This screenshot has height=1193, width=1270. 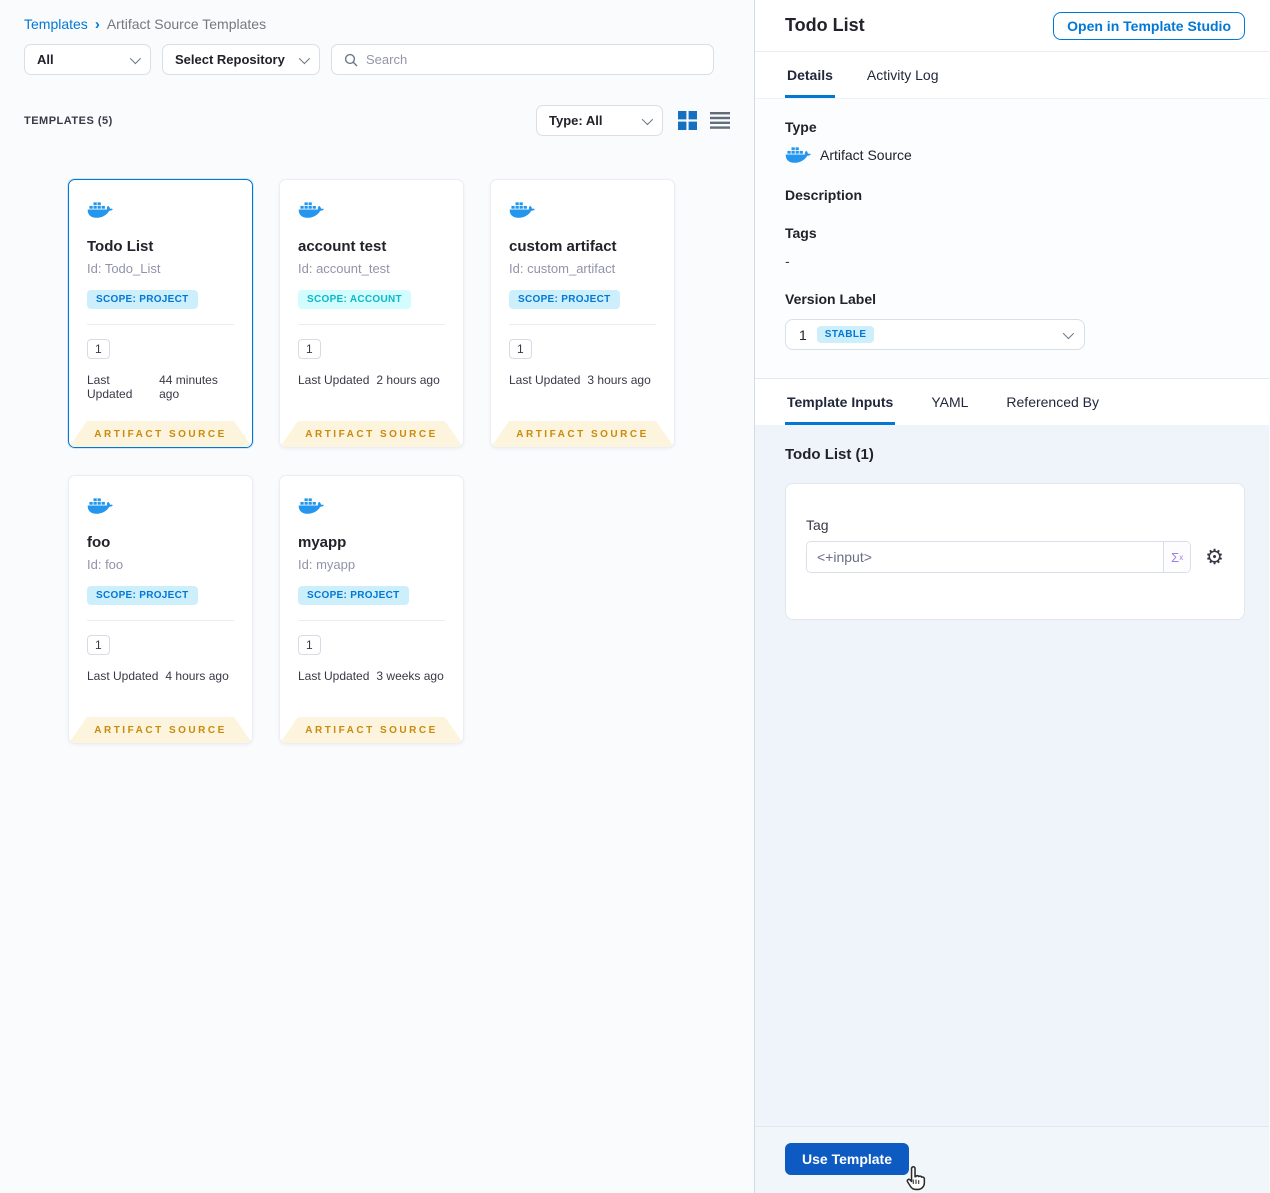 I want to click on type-filter-value: Type: All, so click(x=576, y=120).